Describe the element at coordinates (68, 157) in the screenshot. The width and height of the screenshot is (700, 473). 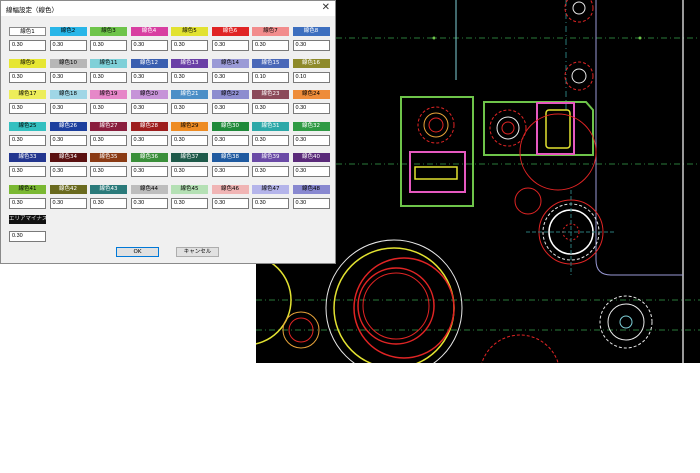
I see `color-button: 線色34` at that location.